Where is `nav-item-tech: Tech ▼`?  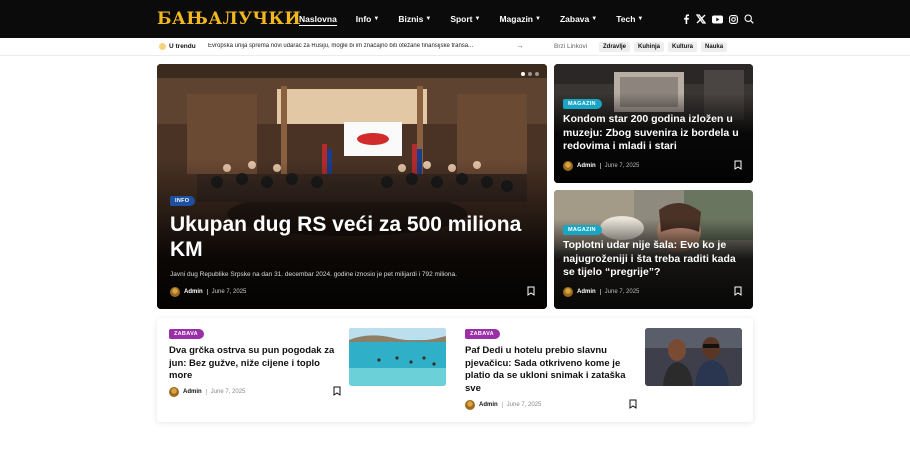
nav-item-tech: Tech ▼ is located at coordinates (629, 19).